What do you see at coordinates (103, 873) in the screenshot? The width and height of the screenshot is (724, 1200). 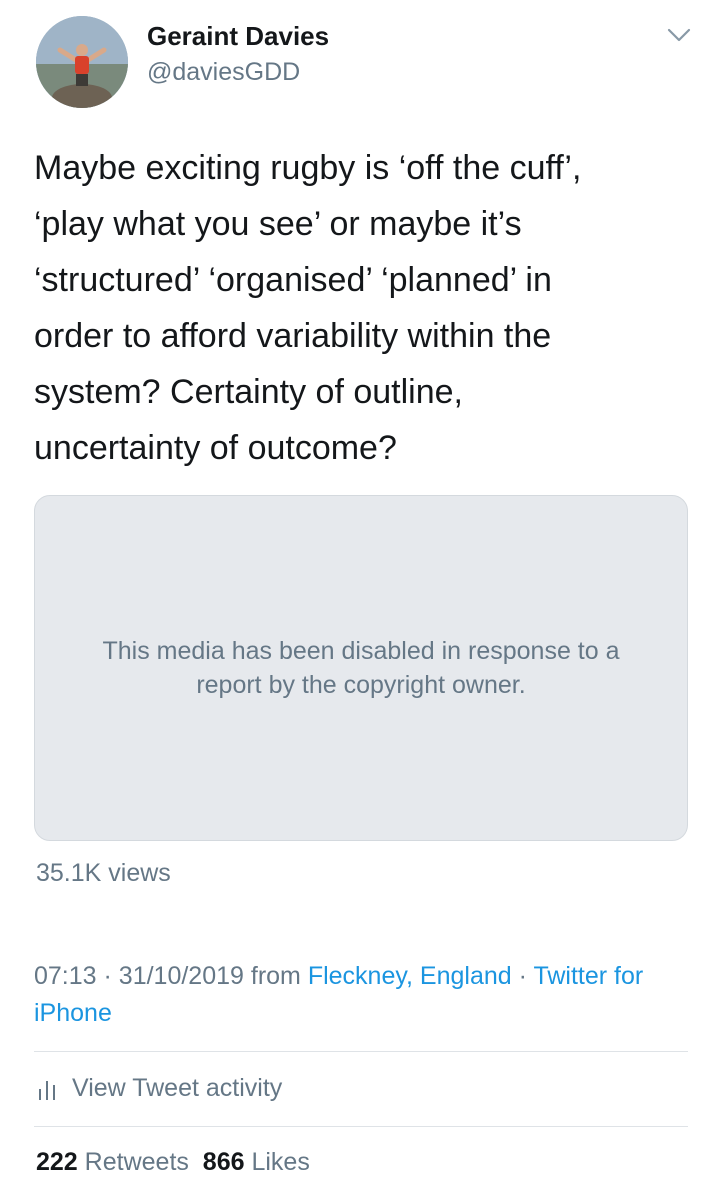 I see `view-count: 35.1K views` at bounding box center [103, 873].